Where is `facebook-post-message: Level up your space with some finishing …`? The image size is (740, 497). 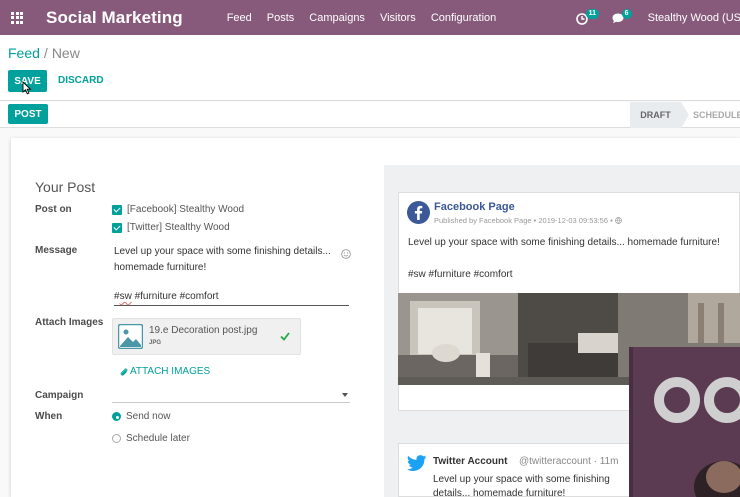
facebook-post-message: Level up your space with some finishing … is located at coordinates (564, 242).